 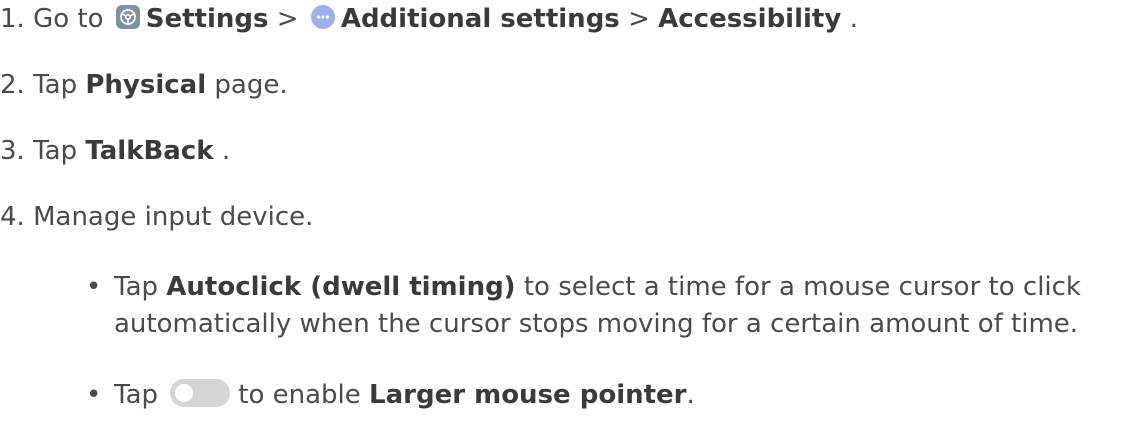 I want to click on toggle-off-icon, so click(x=200, y=392).